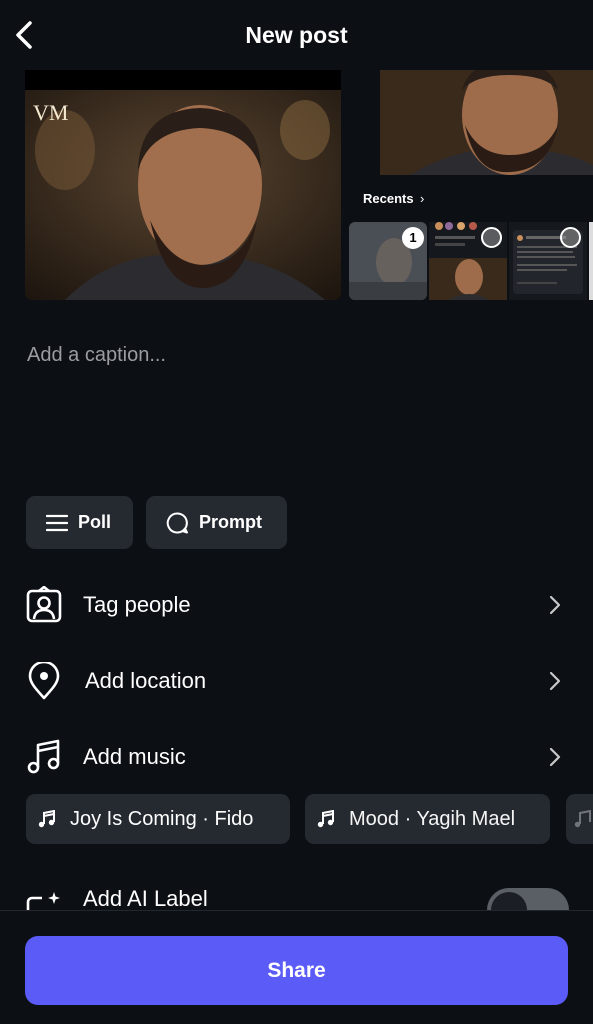  What do you see at coordinates (162, 818) in the screenshot?
I see `music-suggestion-text: Joy Is Coming · Fido` at bounding box center [162, 818].